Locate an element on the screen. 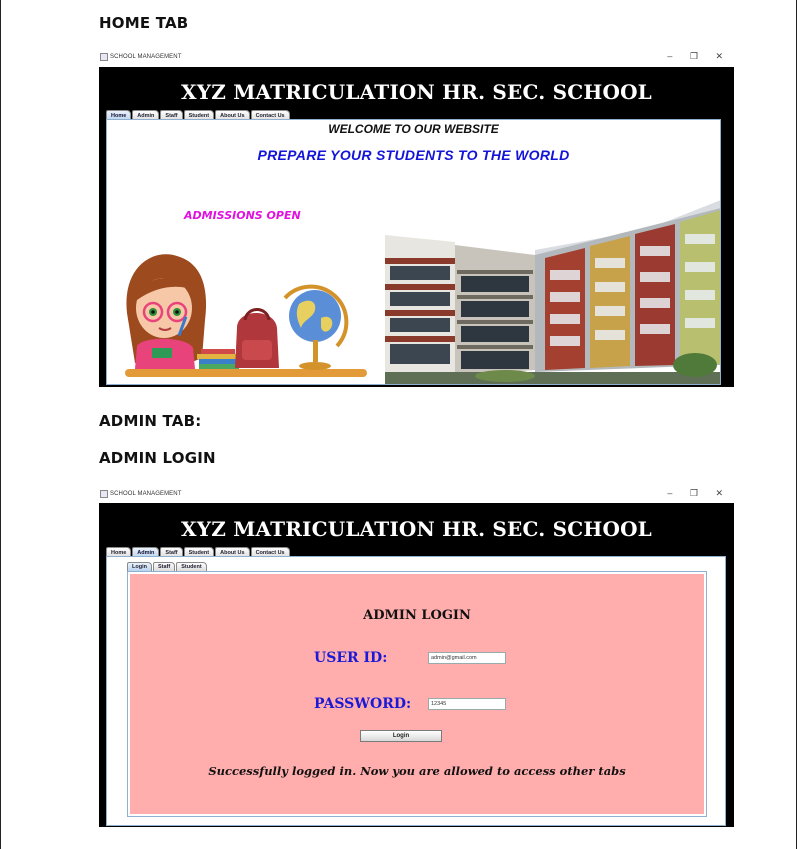 This screenshot has height=849, width=800. admin-subtabbar: Login Staff Student is located at coordinates (167, 566).